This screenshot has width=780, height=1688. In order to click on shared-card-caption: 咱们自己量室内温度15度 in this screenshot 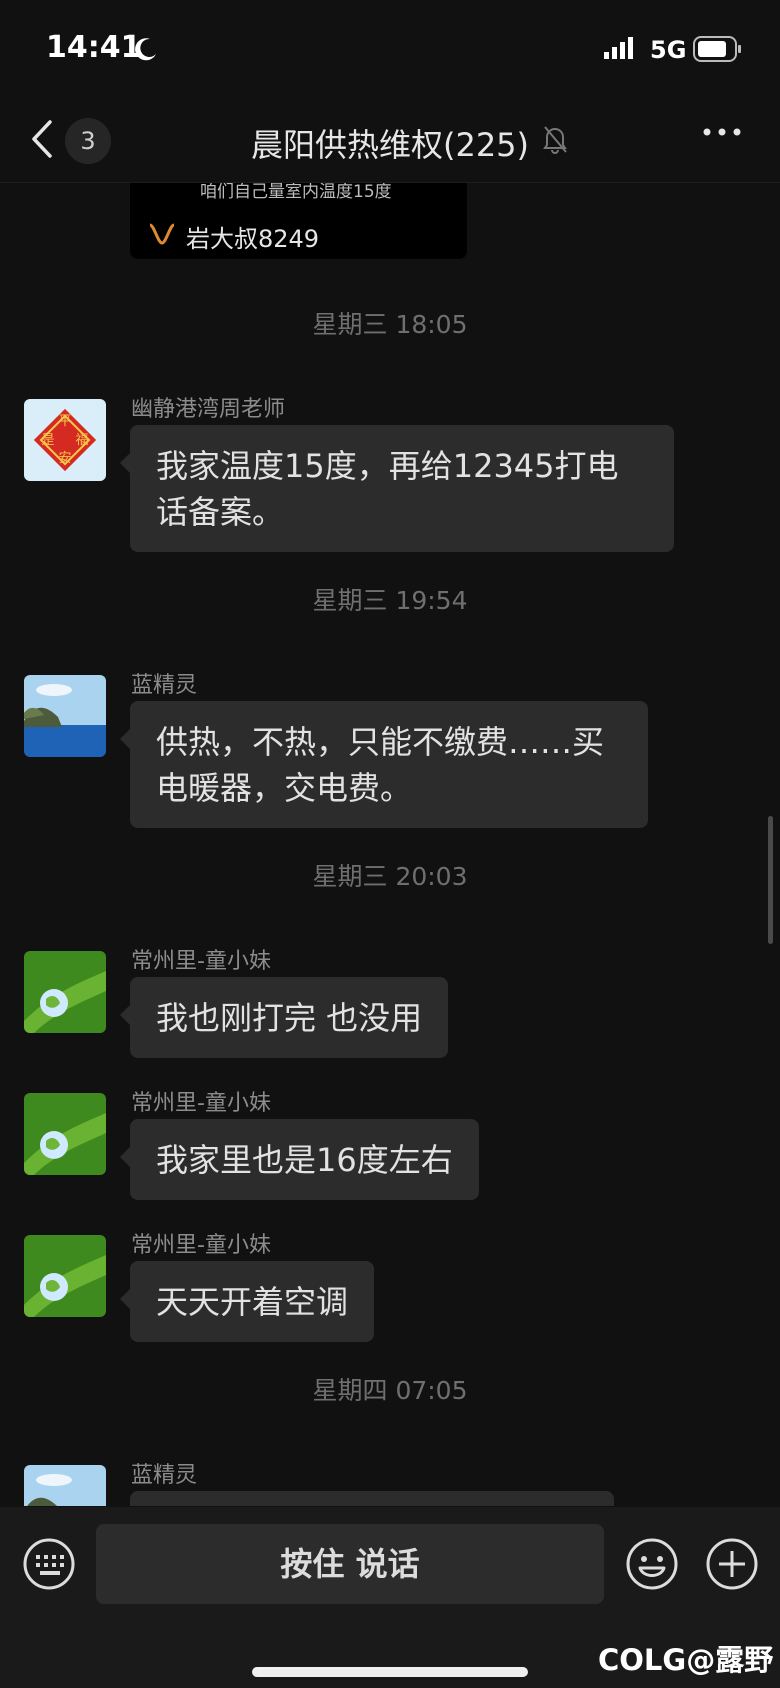, I will do `click(296, 192)`.